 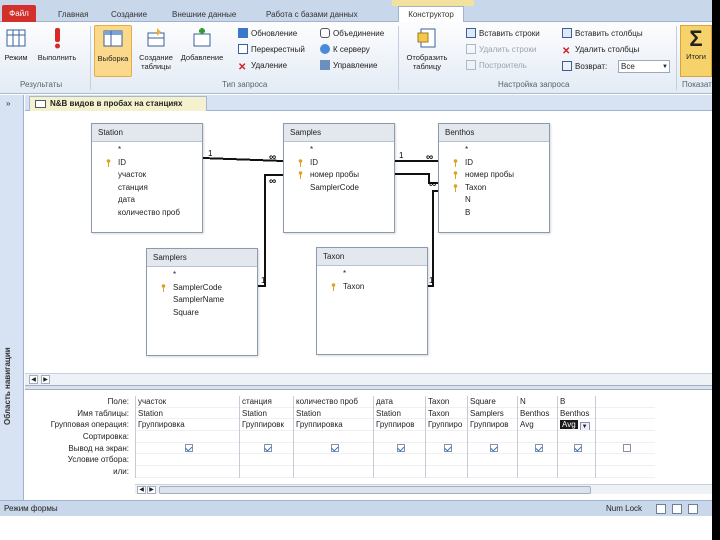 What do you see at coordinates (156, 51) in the screenshot?
I see `make-table-button: Создание таблицы` at bounding box center [156, 51].